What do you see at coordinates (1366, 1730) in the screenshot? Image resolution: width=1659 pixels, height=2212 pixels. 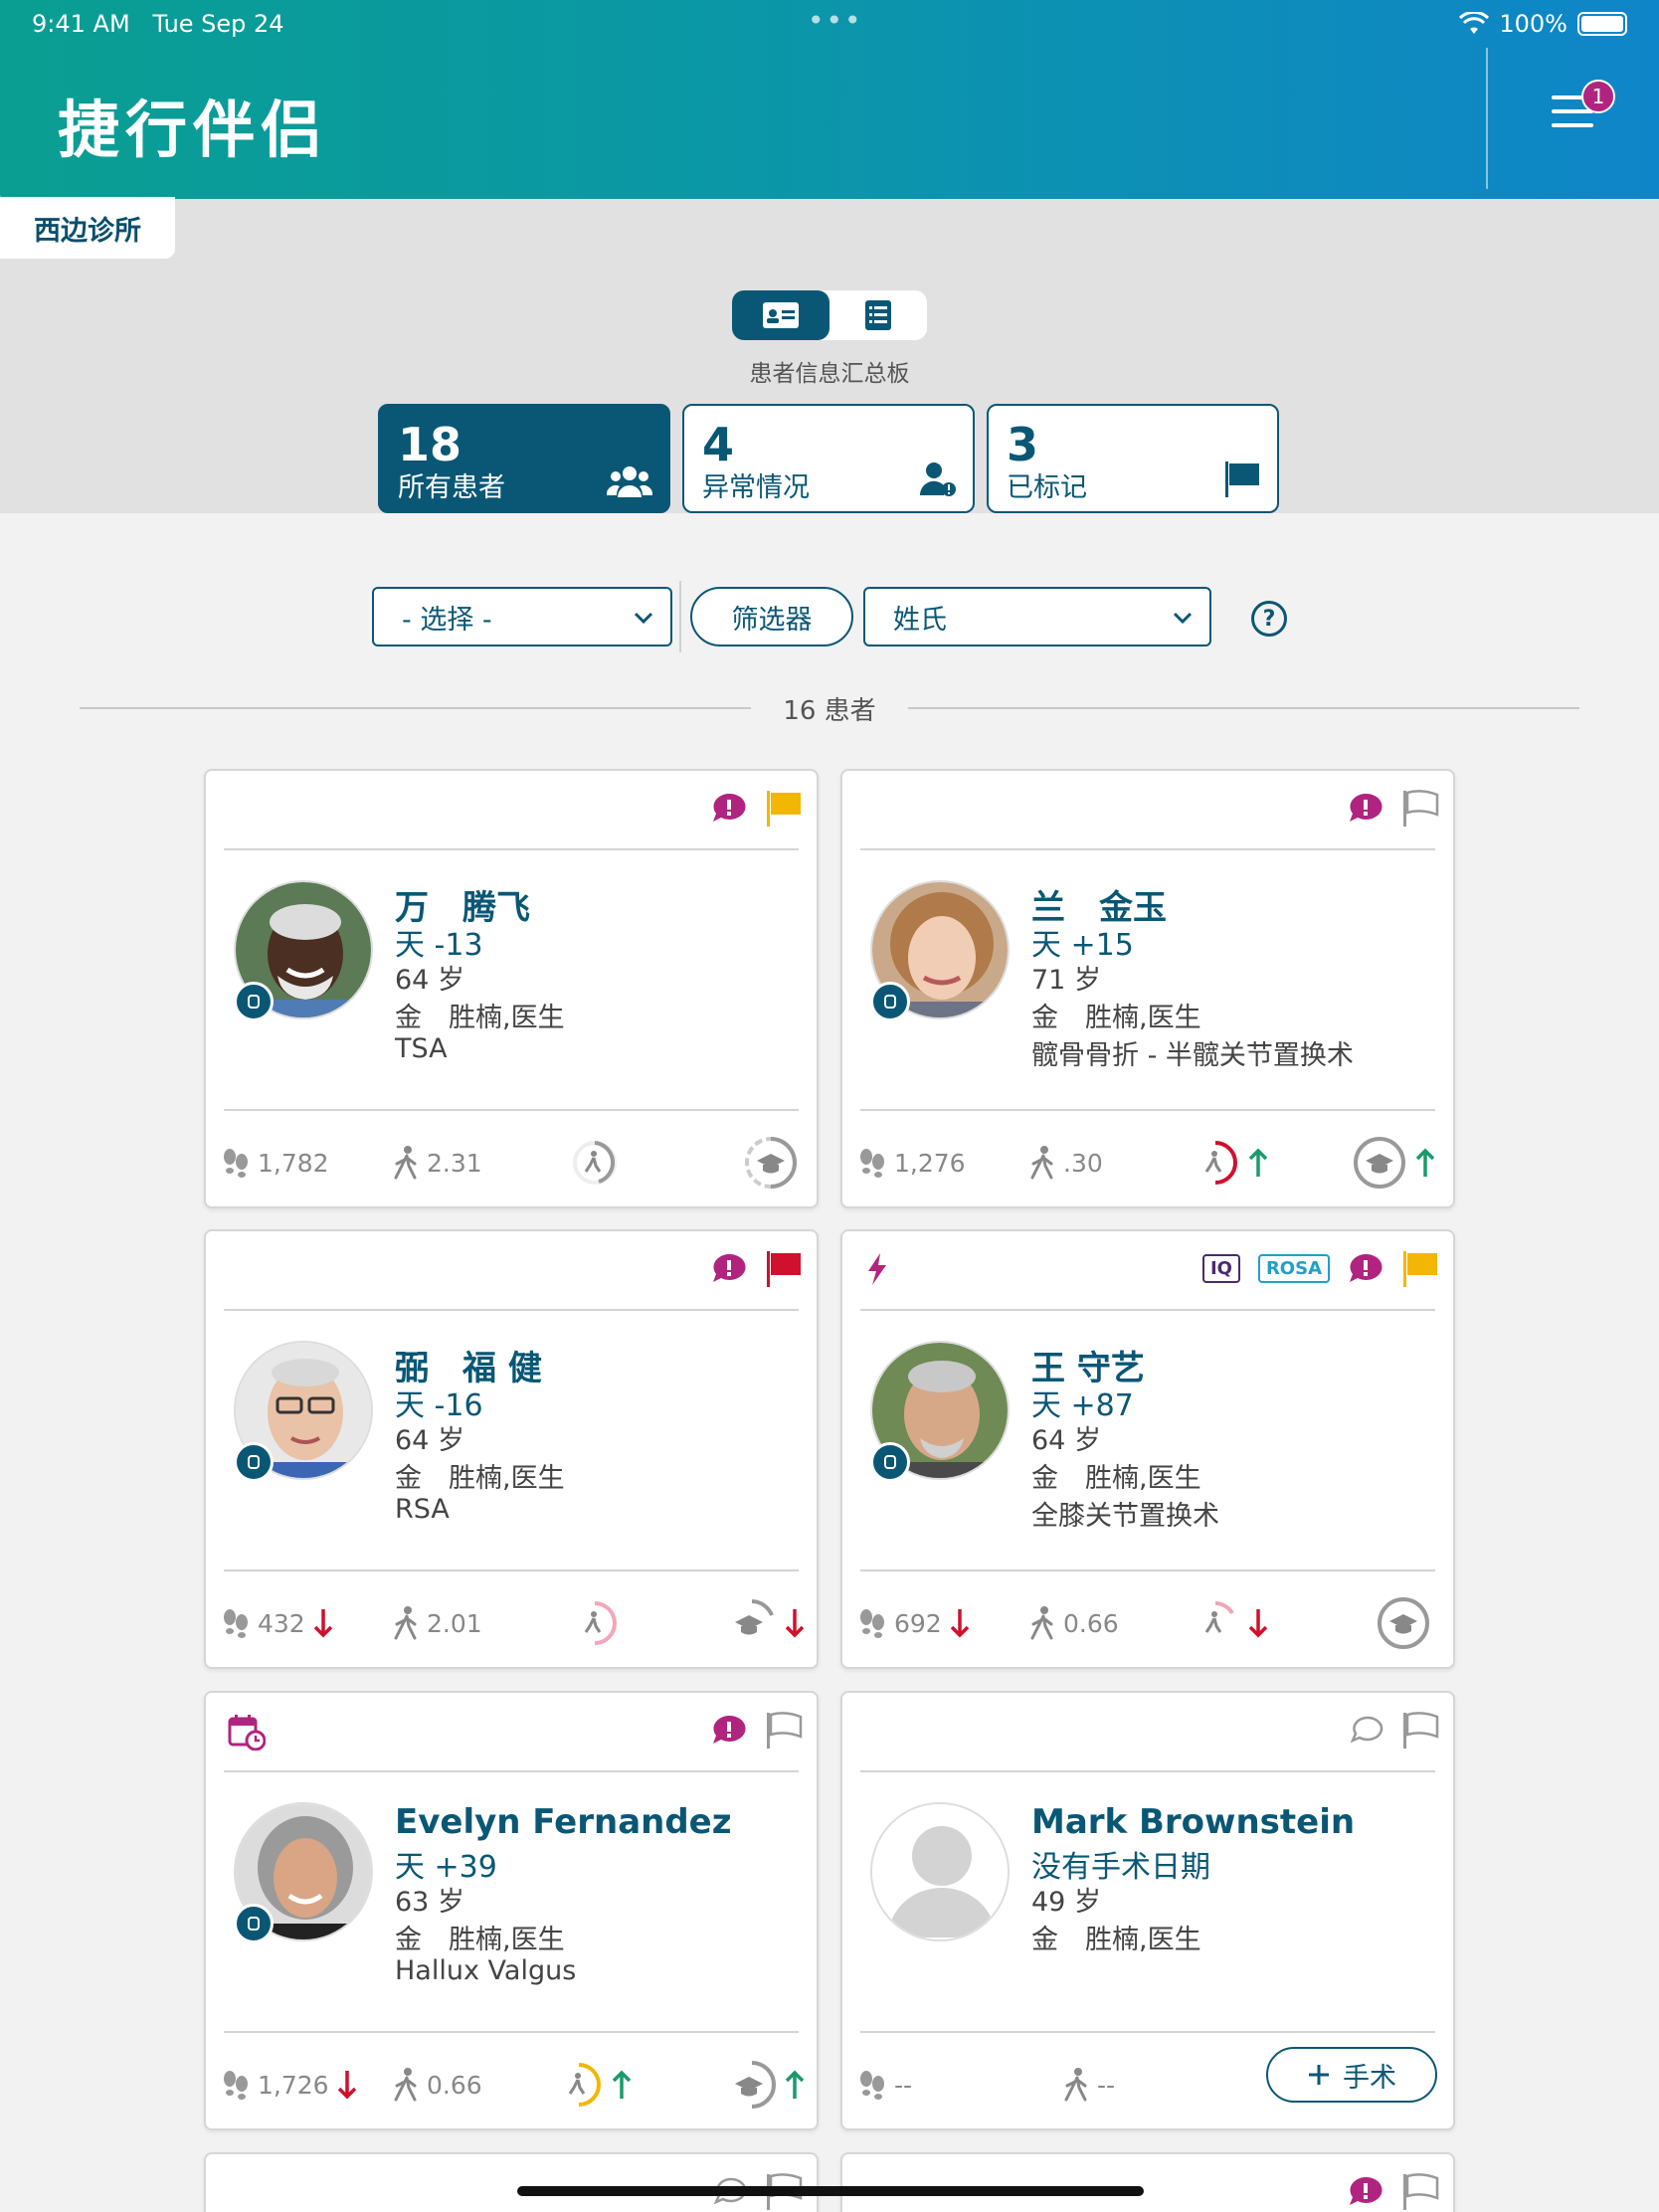 I see `chat-bubble-icon` at bounding box center [1366, 1730].